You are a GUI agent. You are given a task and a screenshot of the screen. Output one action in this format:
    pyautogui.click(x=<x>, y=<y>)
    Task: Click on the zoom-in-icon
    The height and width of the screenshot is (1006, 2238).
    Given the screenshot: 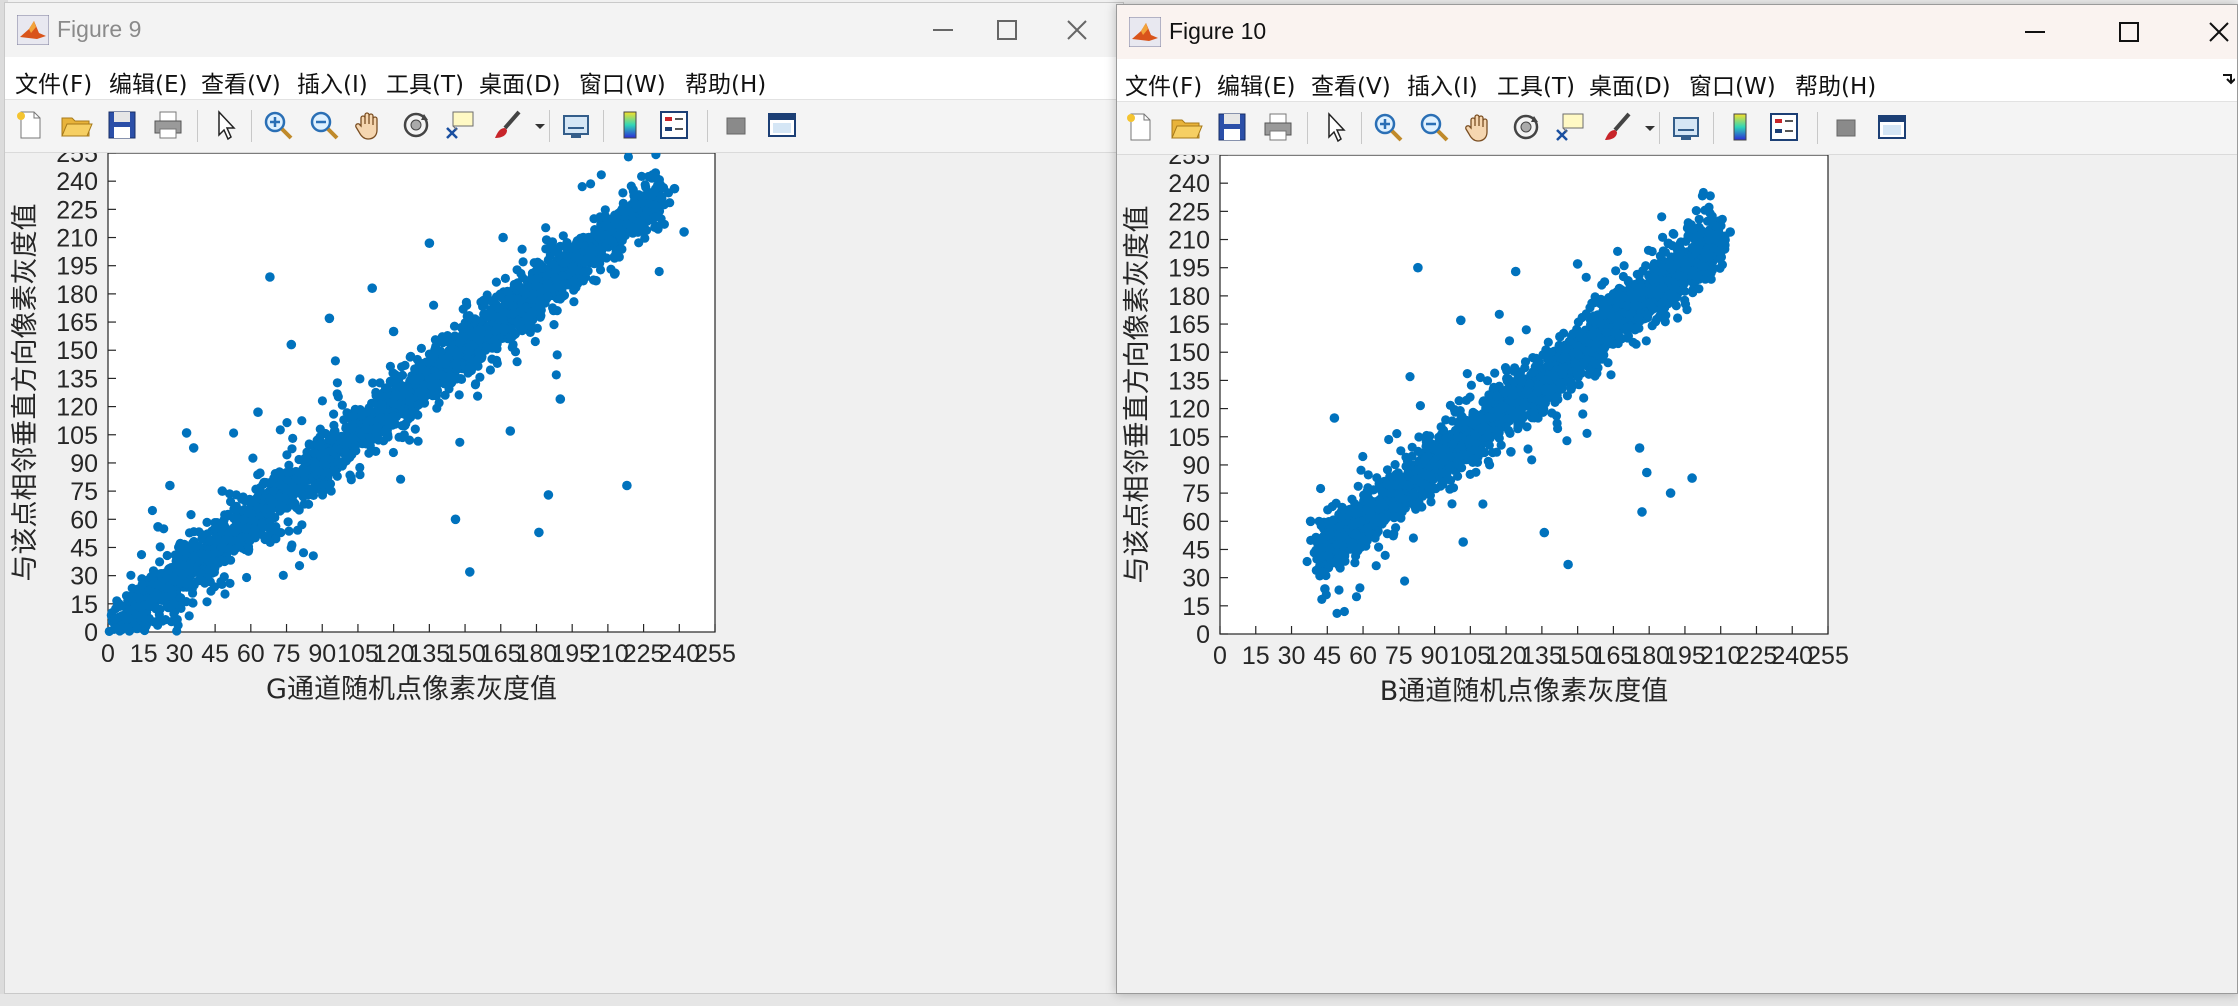 What is the action you would take?
    pyautogui.click(x=278, y=125)
    